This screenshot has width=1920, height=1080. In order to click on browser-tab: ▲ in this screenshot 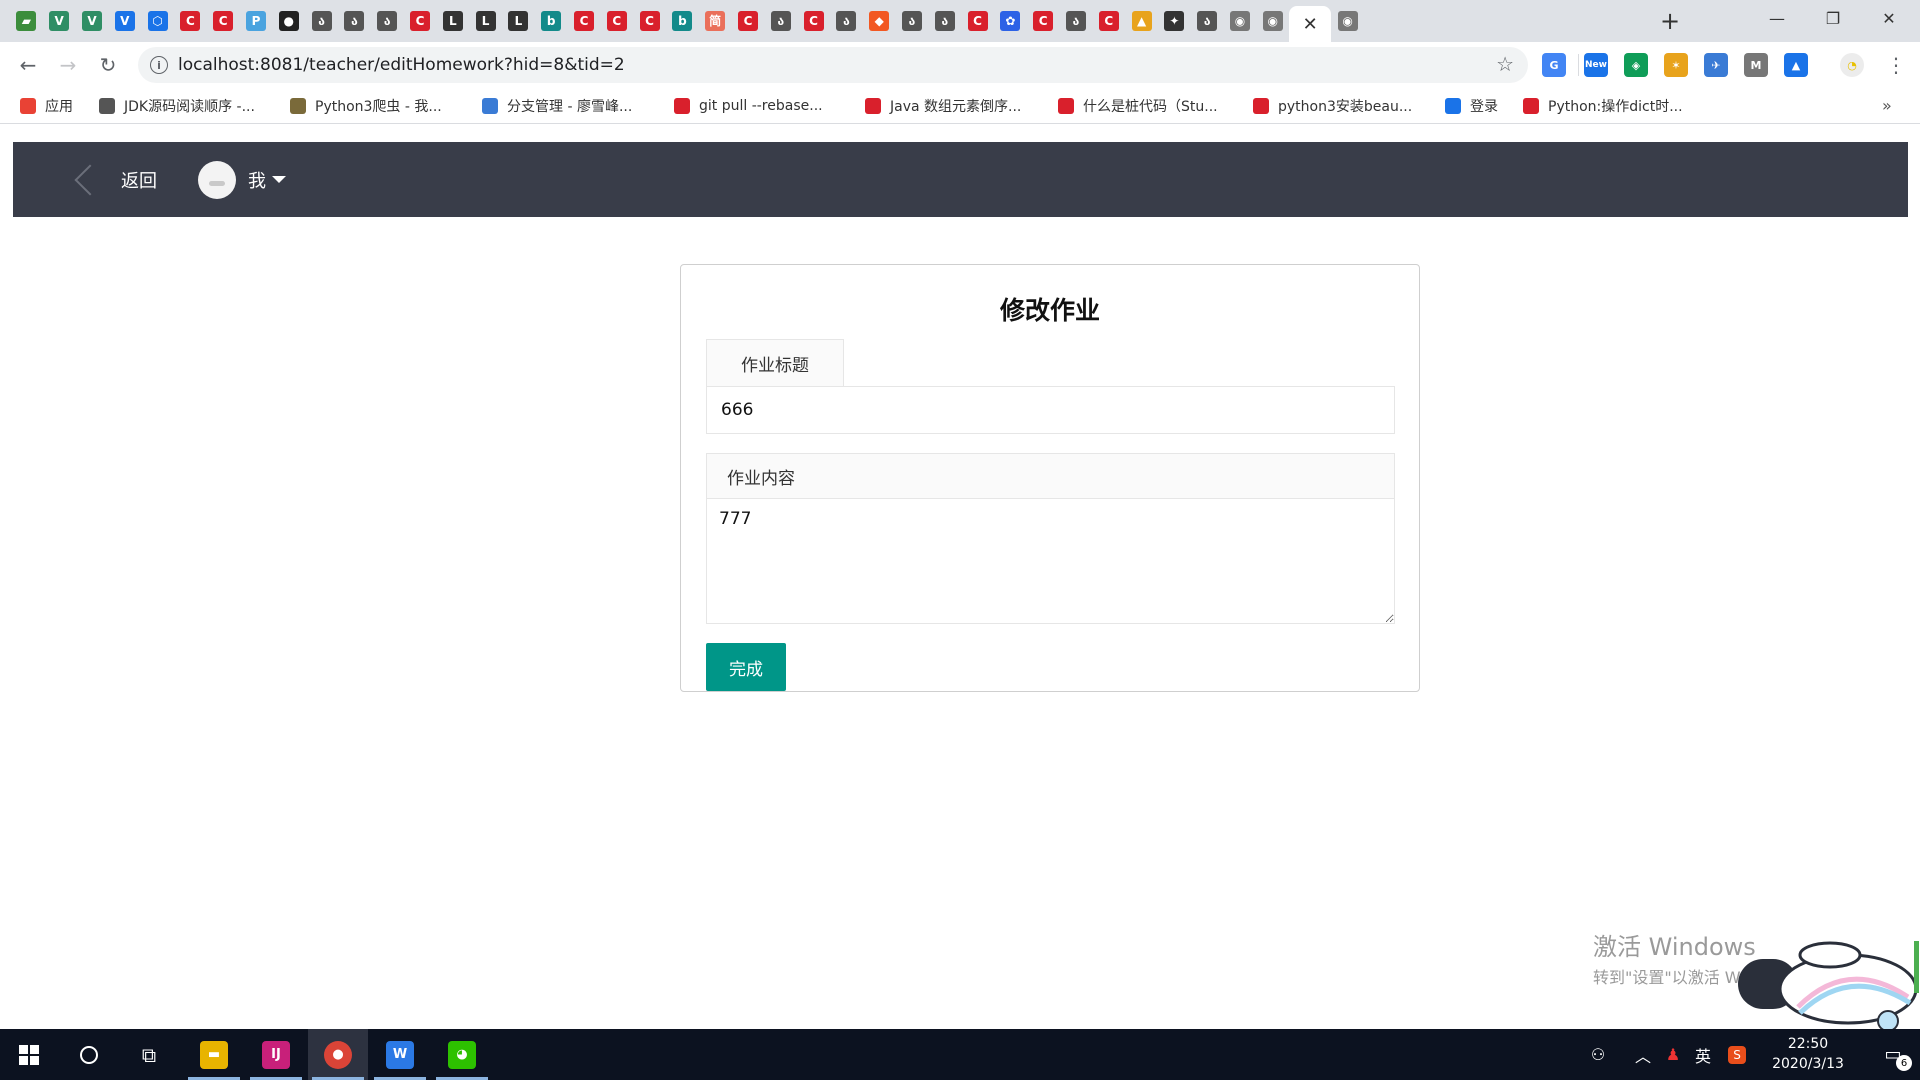, I will do `click(1141, 21)`.